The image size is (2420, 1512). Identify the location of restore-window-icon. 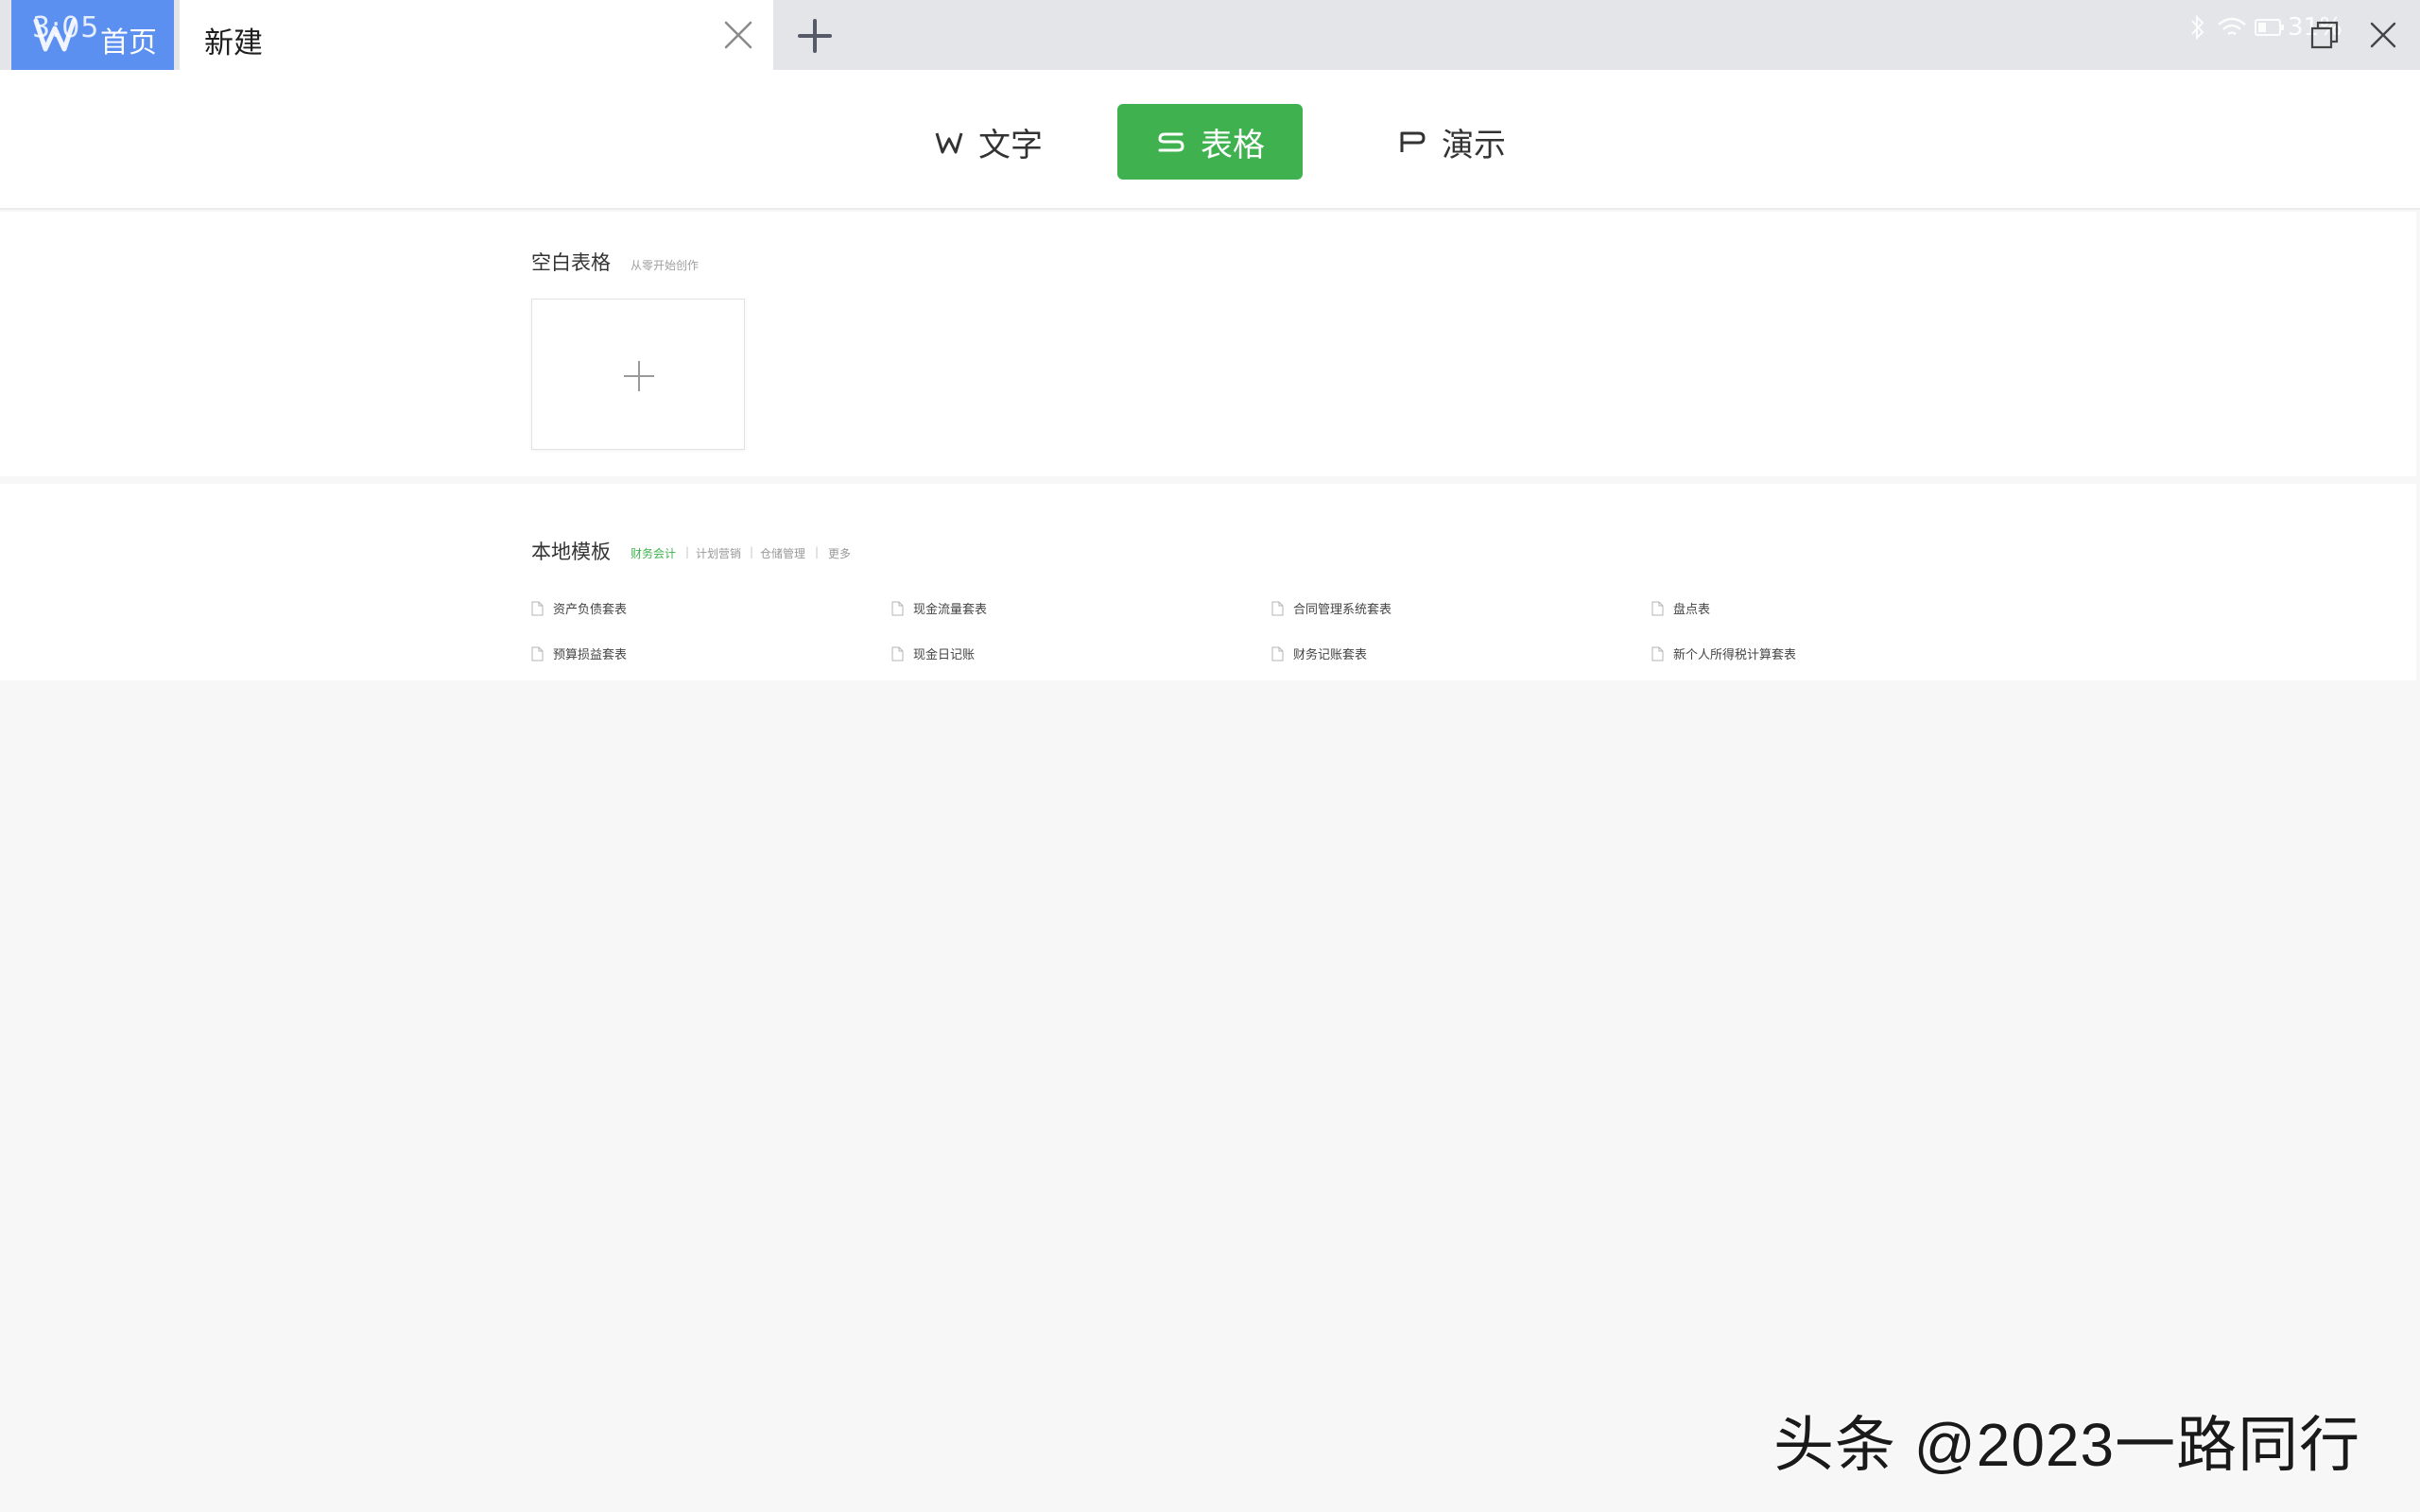
(2324, 35).